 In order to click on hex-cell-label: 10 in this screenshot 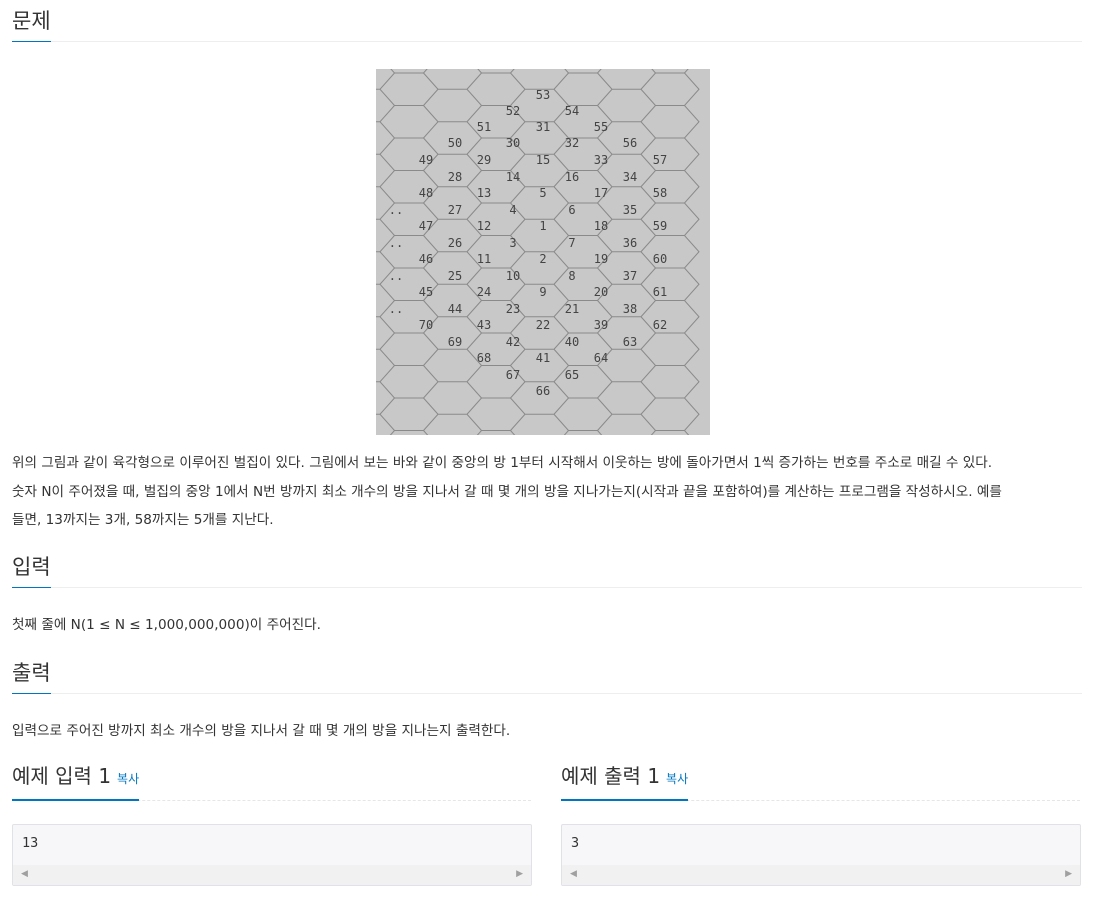, I will do `click(513, 276)`.